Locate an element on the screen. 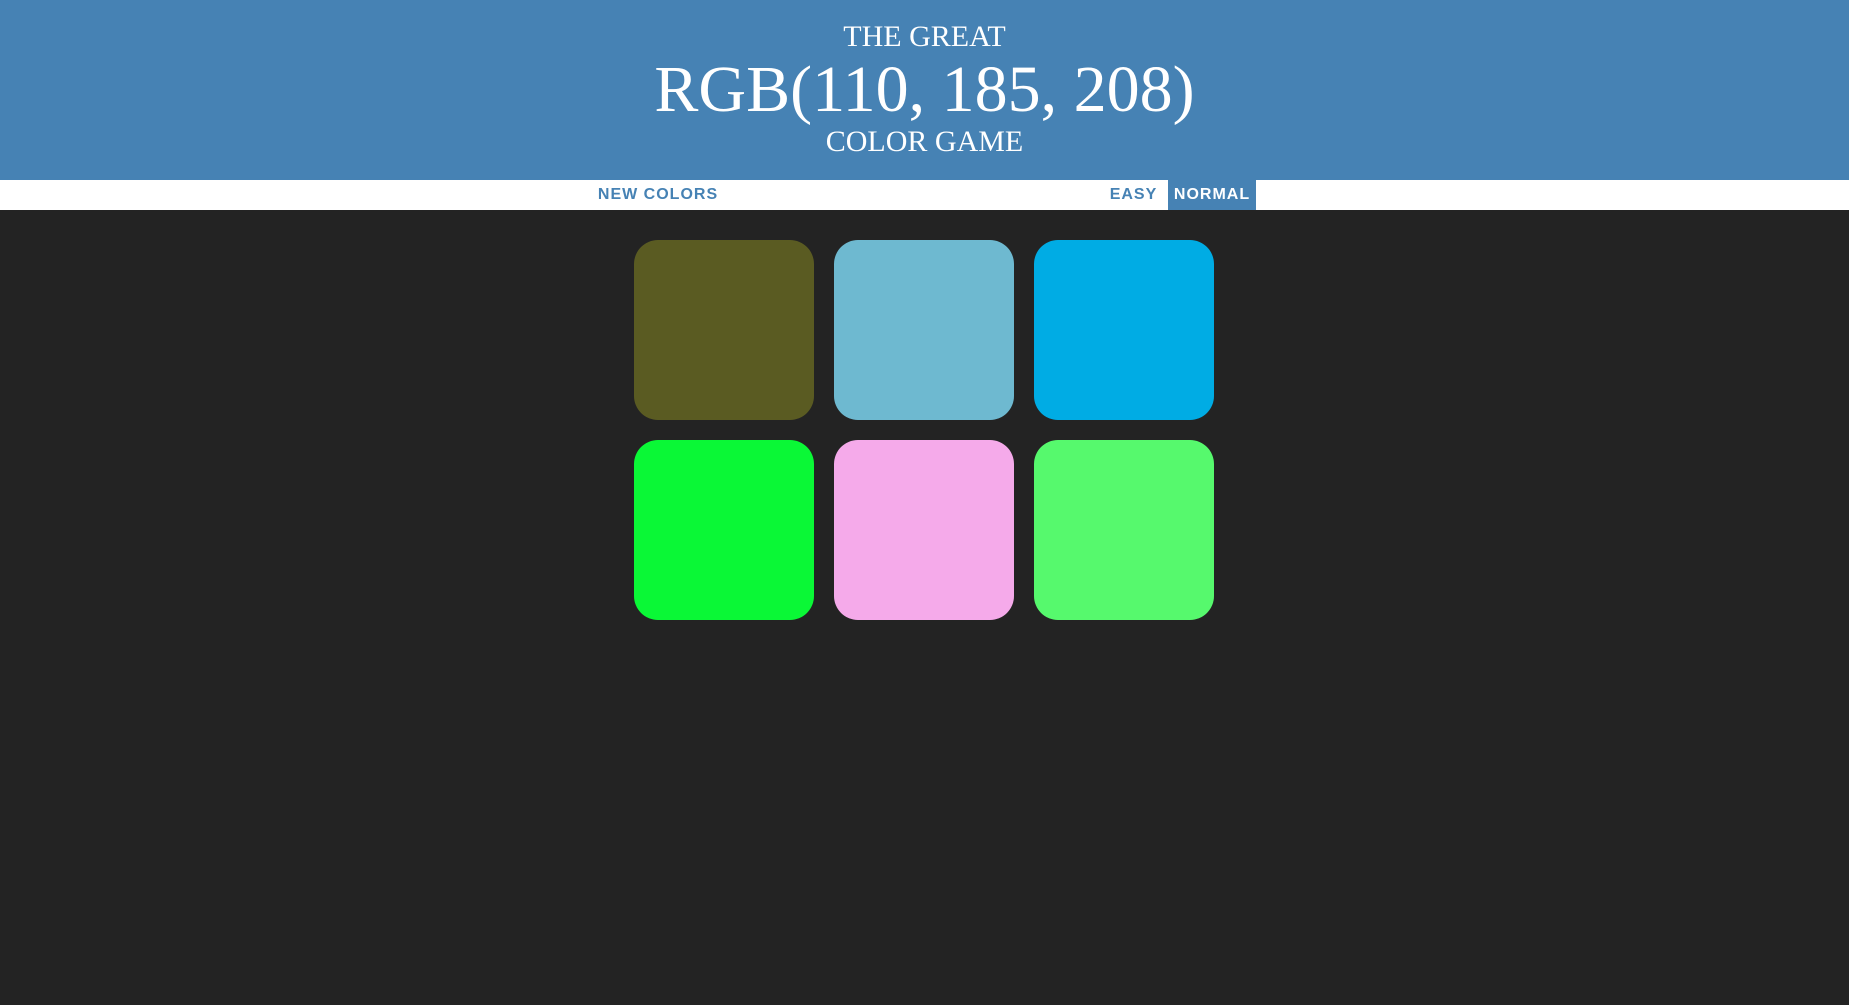  rgb-display: RGB(110, 185, 208) is located at coordinates (924, 89).